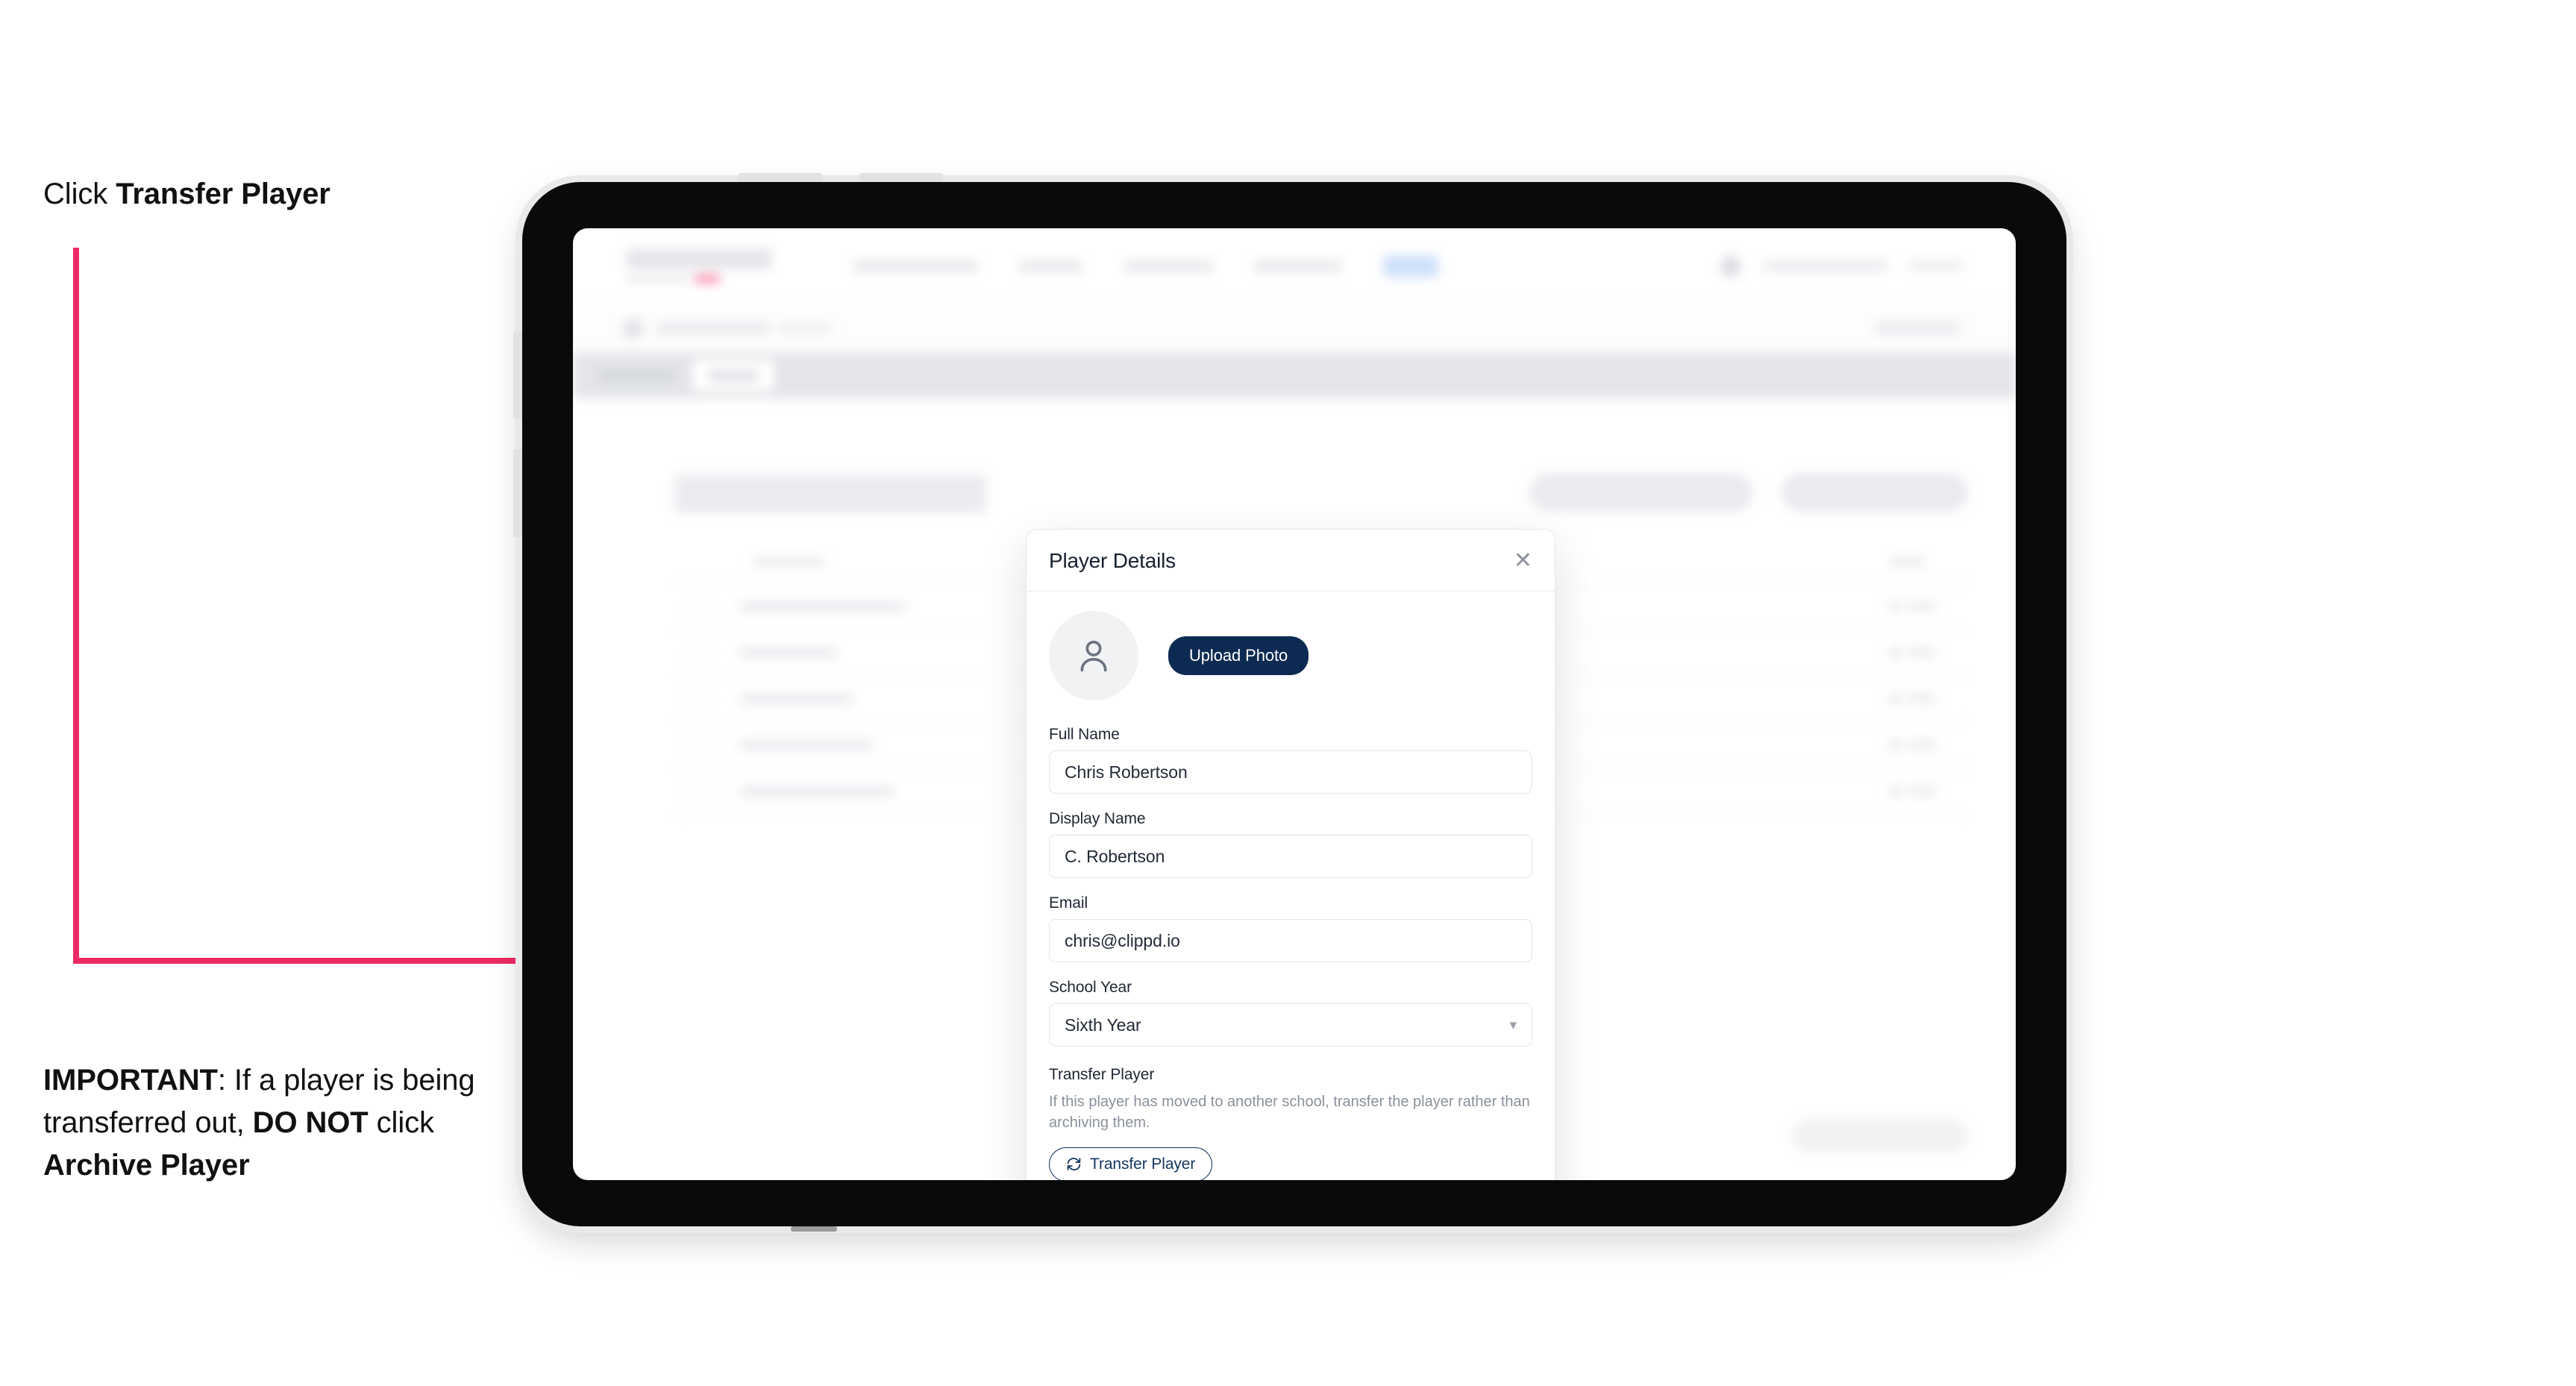 The width and height of the screenshot is (2576, 1386). Describe the element at coordinates (146, 1165) in the screenshot. I see `annotation-bottom-archive: Archive Player` at that location.